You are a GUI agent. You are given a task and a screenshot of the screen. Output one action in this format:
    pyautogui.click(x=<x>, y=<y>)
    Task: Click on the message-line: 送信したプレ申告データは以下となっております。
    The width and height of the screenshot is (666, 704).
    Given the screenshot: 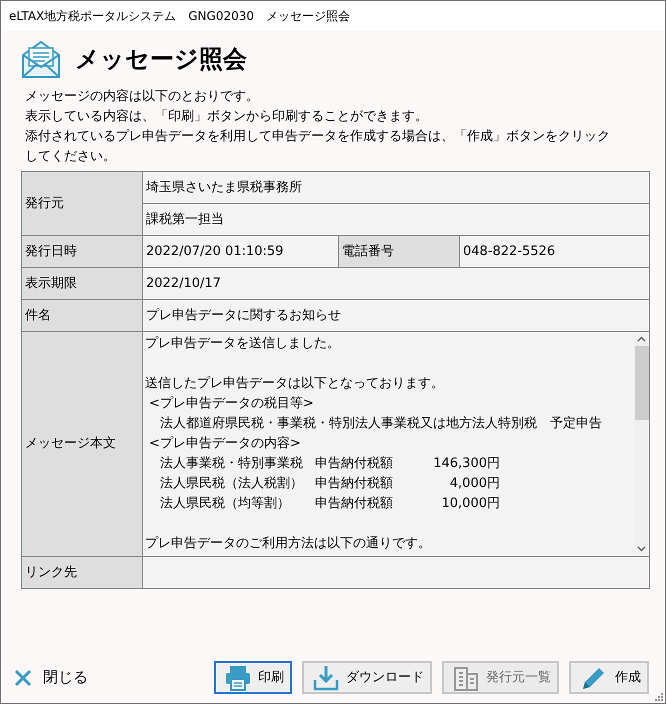 What is the action you would take?
    pyautogui.click(x=295, y=384)
    